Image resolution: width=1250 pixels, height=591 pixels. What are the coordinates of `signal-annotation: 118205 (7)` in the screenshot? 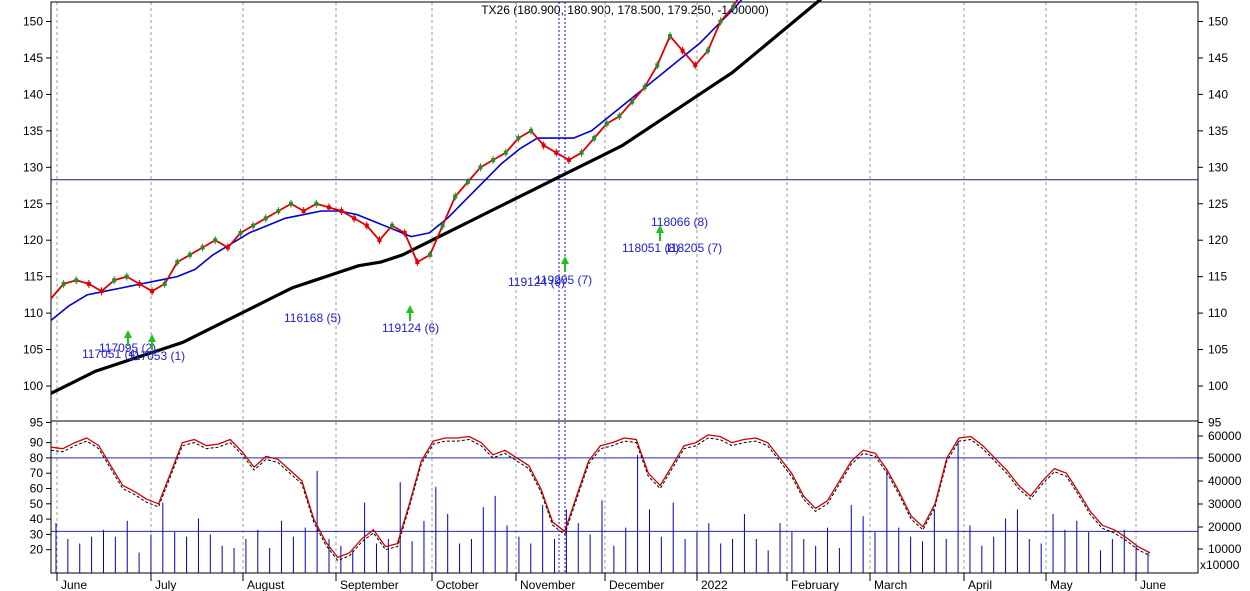 It's located at (693, 248).